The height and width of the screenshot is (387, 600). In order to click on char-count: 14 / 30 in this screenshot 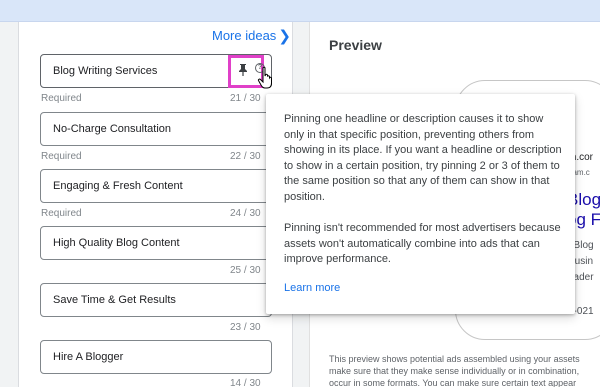, I will do `click(245, 382)`.